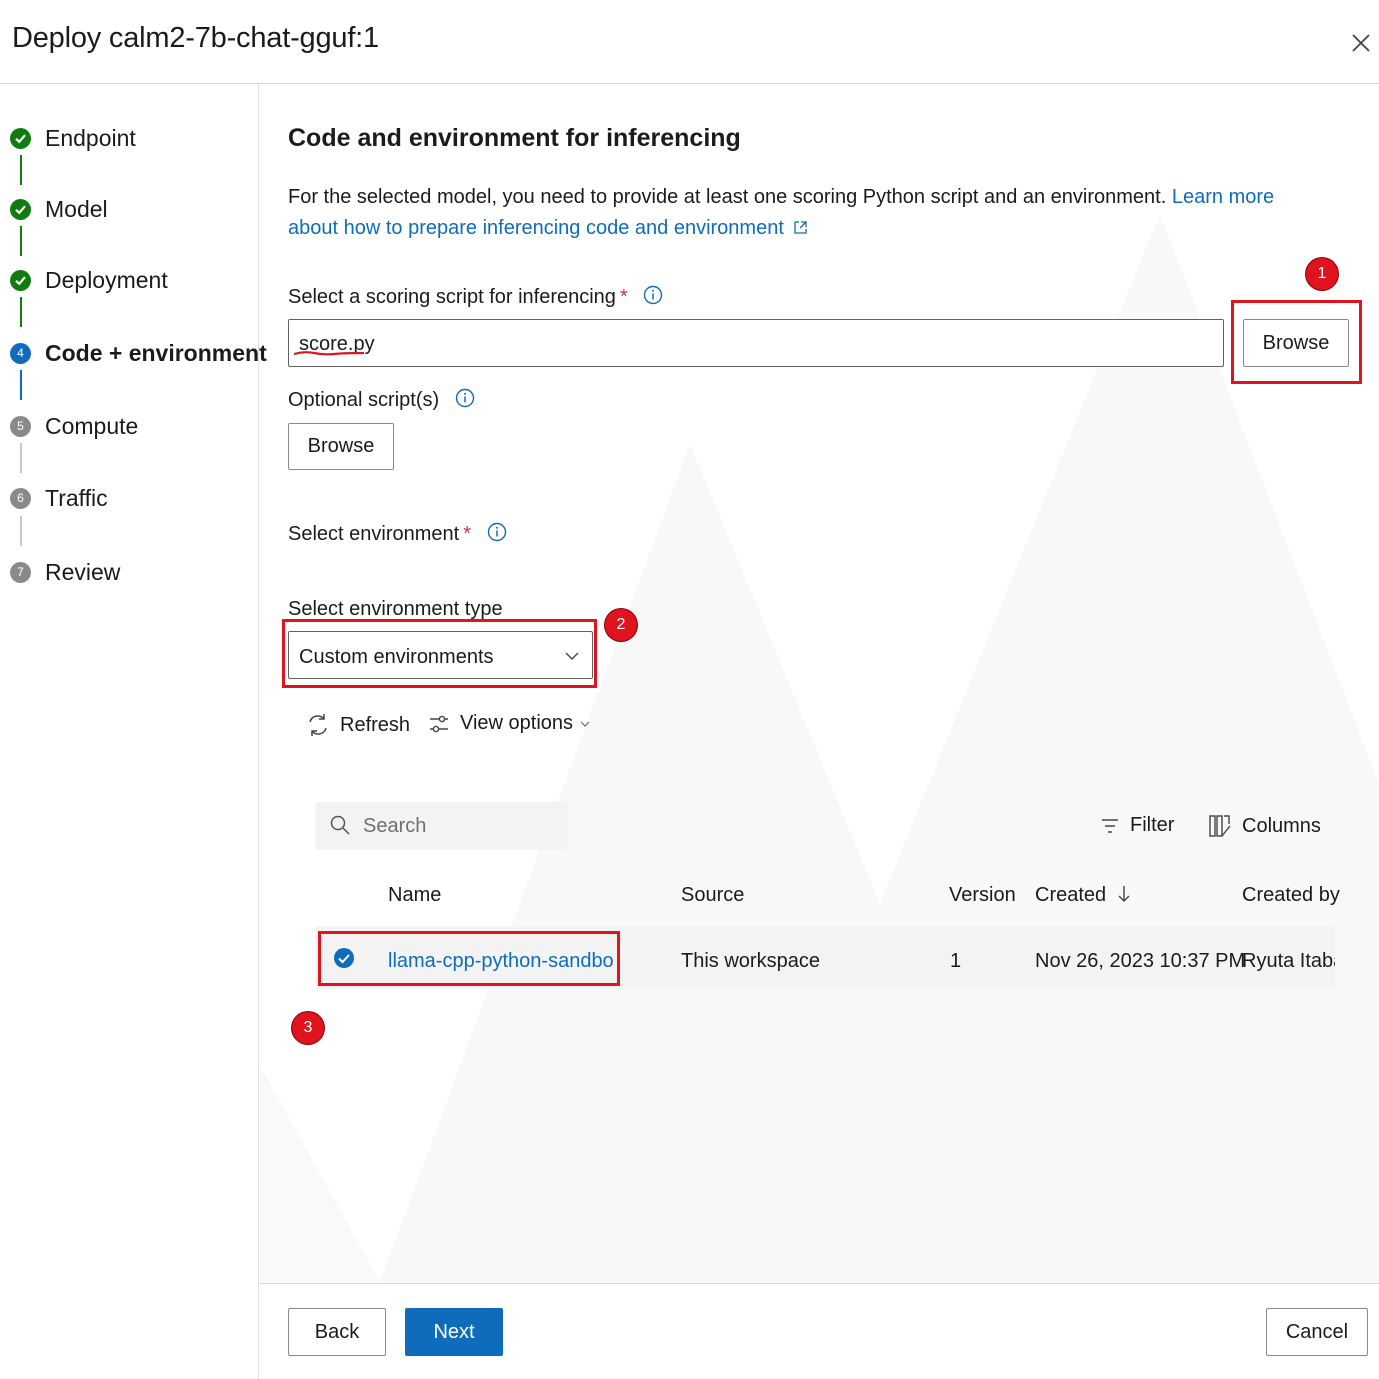  What do you see at coordinates (819, 1283) in the screenshot?
I see `footer-divider` at bounding box center [819, 1283].